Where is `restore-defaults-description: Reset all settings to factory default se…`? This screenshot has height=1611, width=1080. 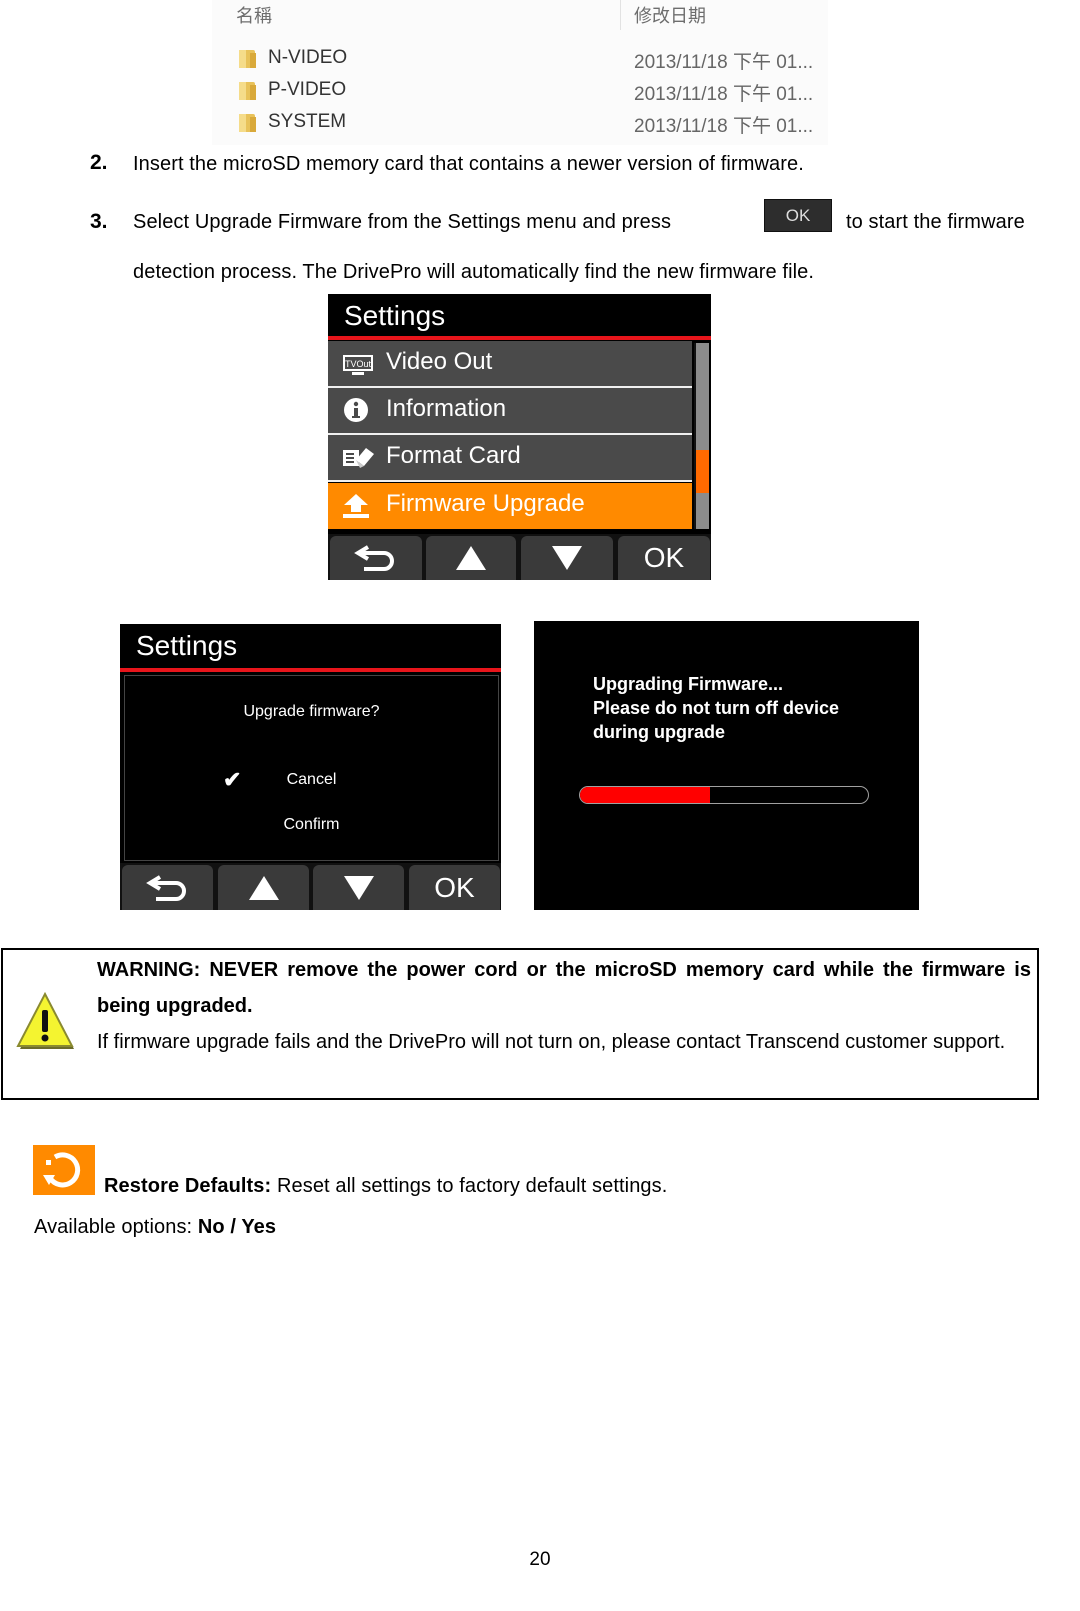
restore-defaults-description: Reset all settings to factory default se… is located at coordinates (469, 1186).